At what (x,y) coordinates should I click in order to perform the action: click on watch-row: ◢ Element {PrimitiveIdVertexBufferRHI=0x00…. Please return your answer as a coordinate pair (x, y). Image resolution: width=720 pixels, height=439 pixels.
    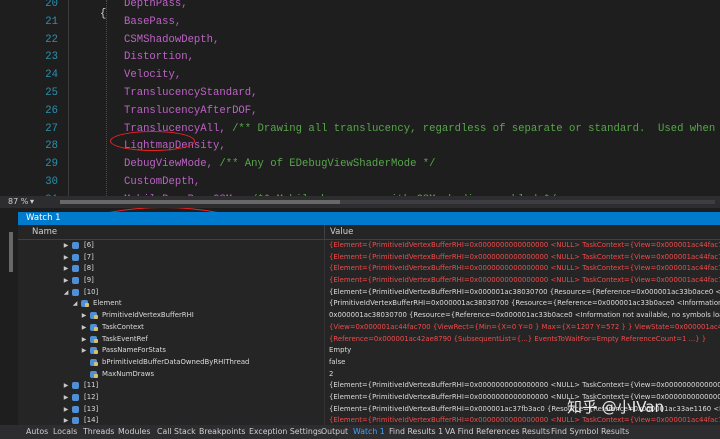
    Looking at the image, I should click on (369, 304).